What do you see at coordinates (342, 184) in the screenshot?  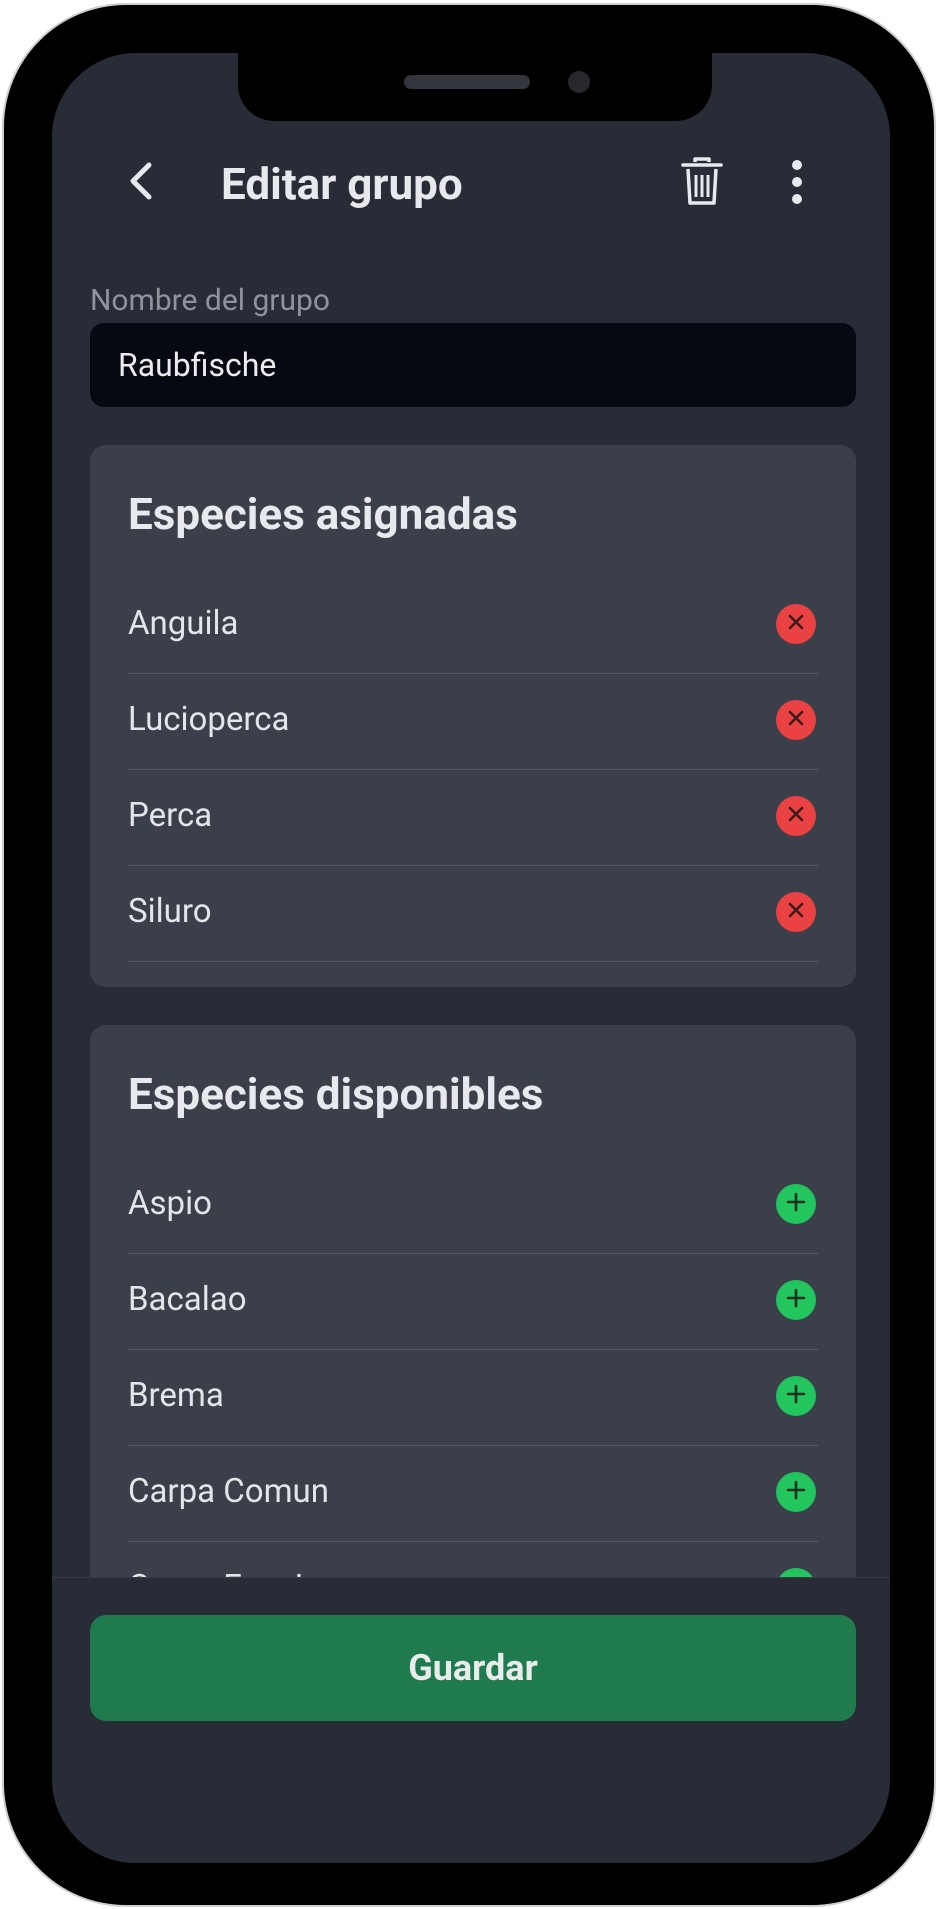 I see `page-title: Editar grupo` at bounding box center [342, 184].